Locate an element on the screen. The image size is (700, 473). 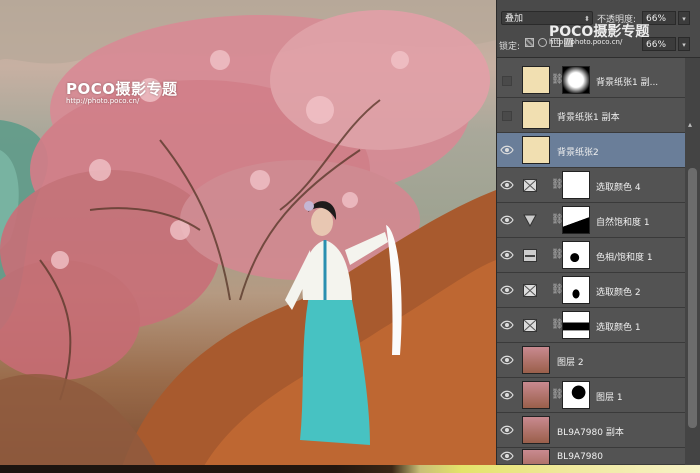
opacity-field: 66% is located at coordinates (659, 18).